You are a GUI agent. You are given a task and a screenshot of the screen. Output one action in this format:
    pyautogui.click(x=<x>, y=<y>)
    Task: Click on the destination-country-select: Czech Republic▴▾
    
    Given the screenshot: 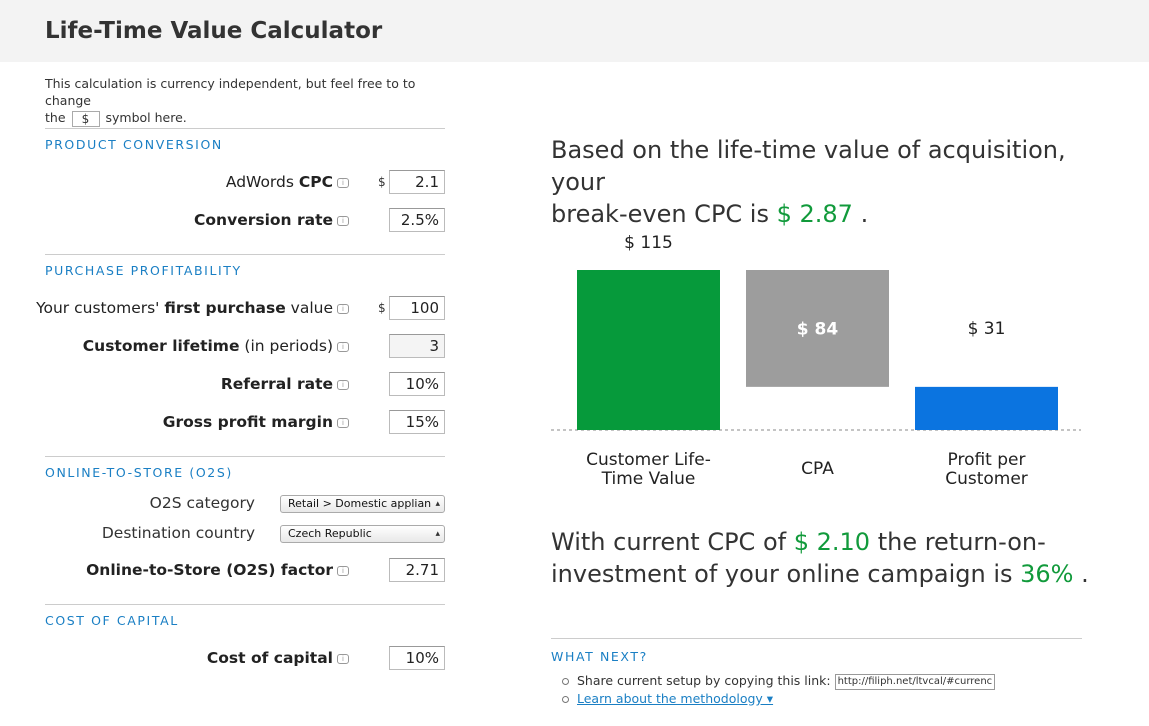 What is the action you would take?
    pyautogui.click(x=362, y=534)
    